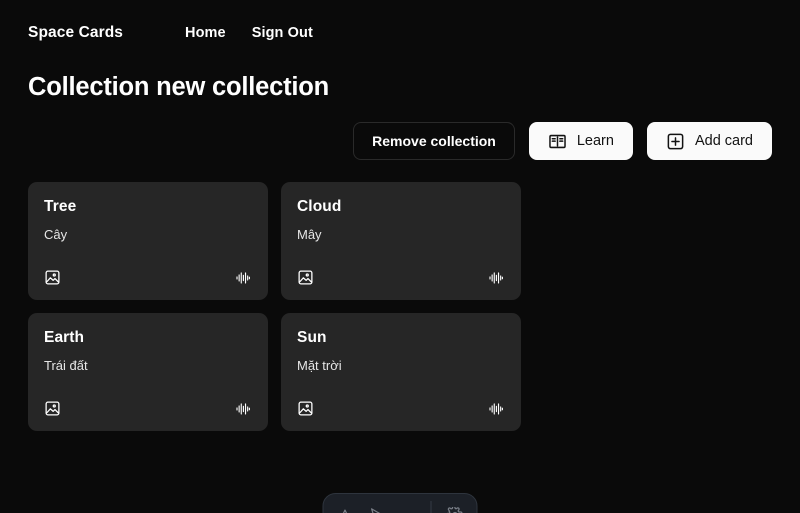 The image size is (800, 513). Describe the element at coordinates (345, 510) in the screenshot. I see `letter-a-icon` at that location.